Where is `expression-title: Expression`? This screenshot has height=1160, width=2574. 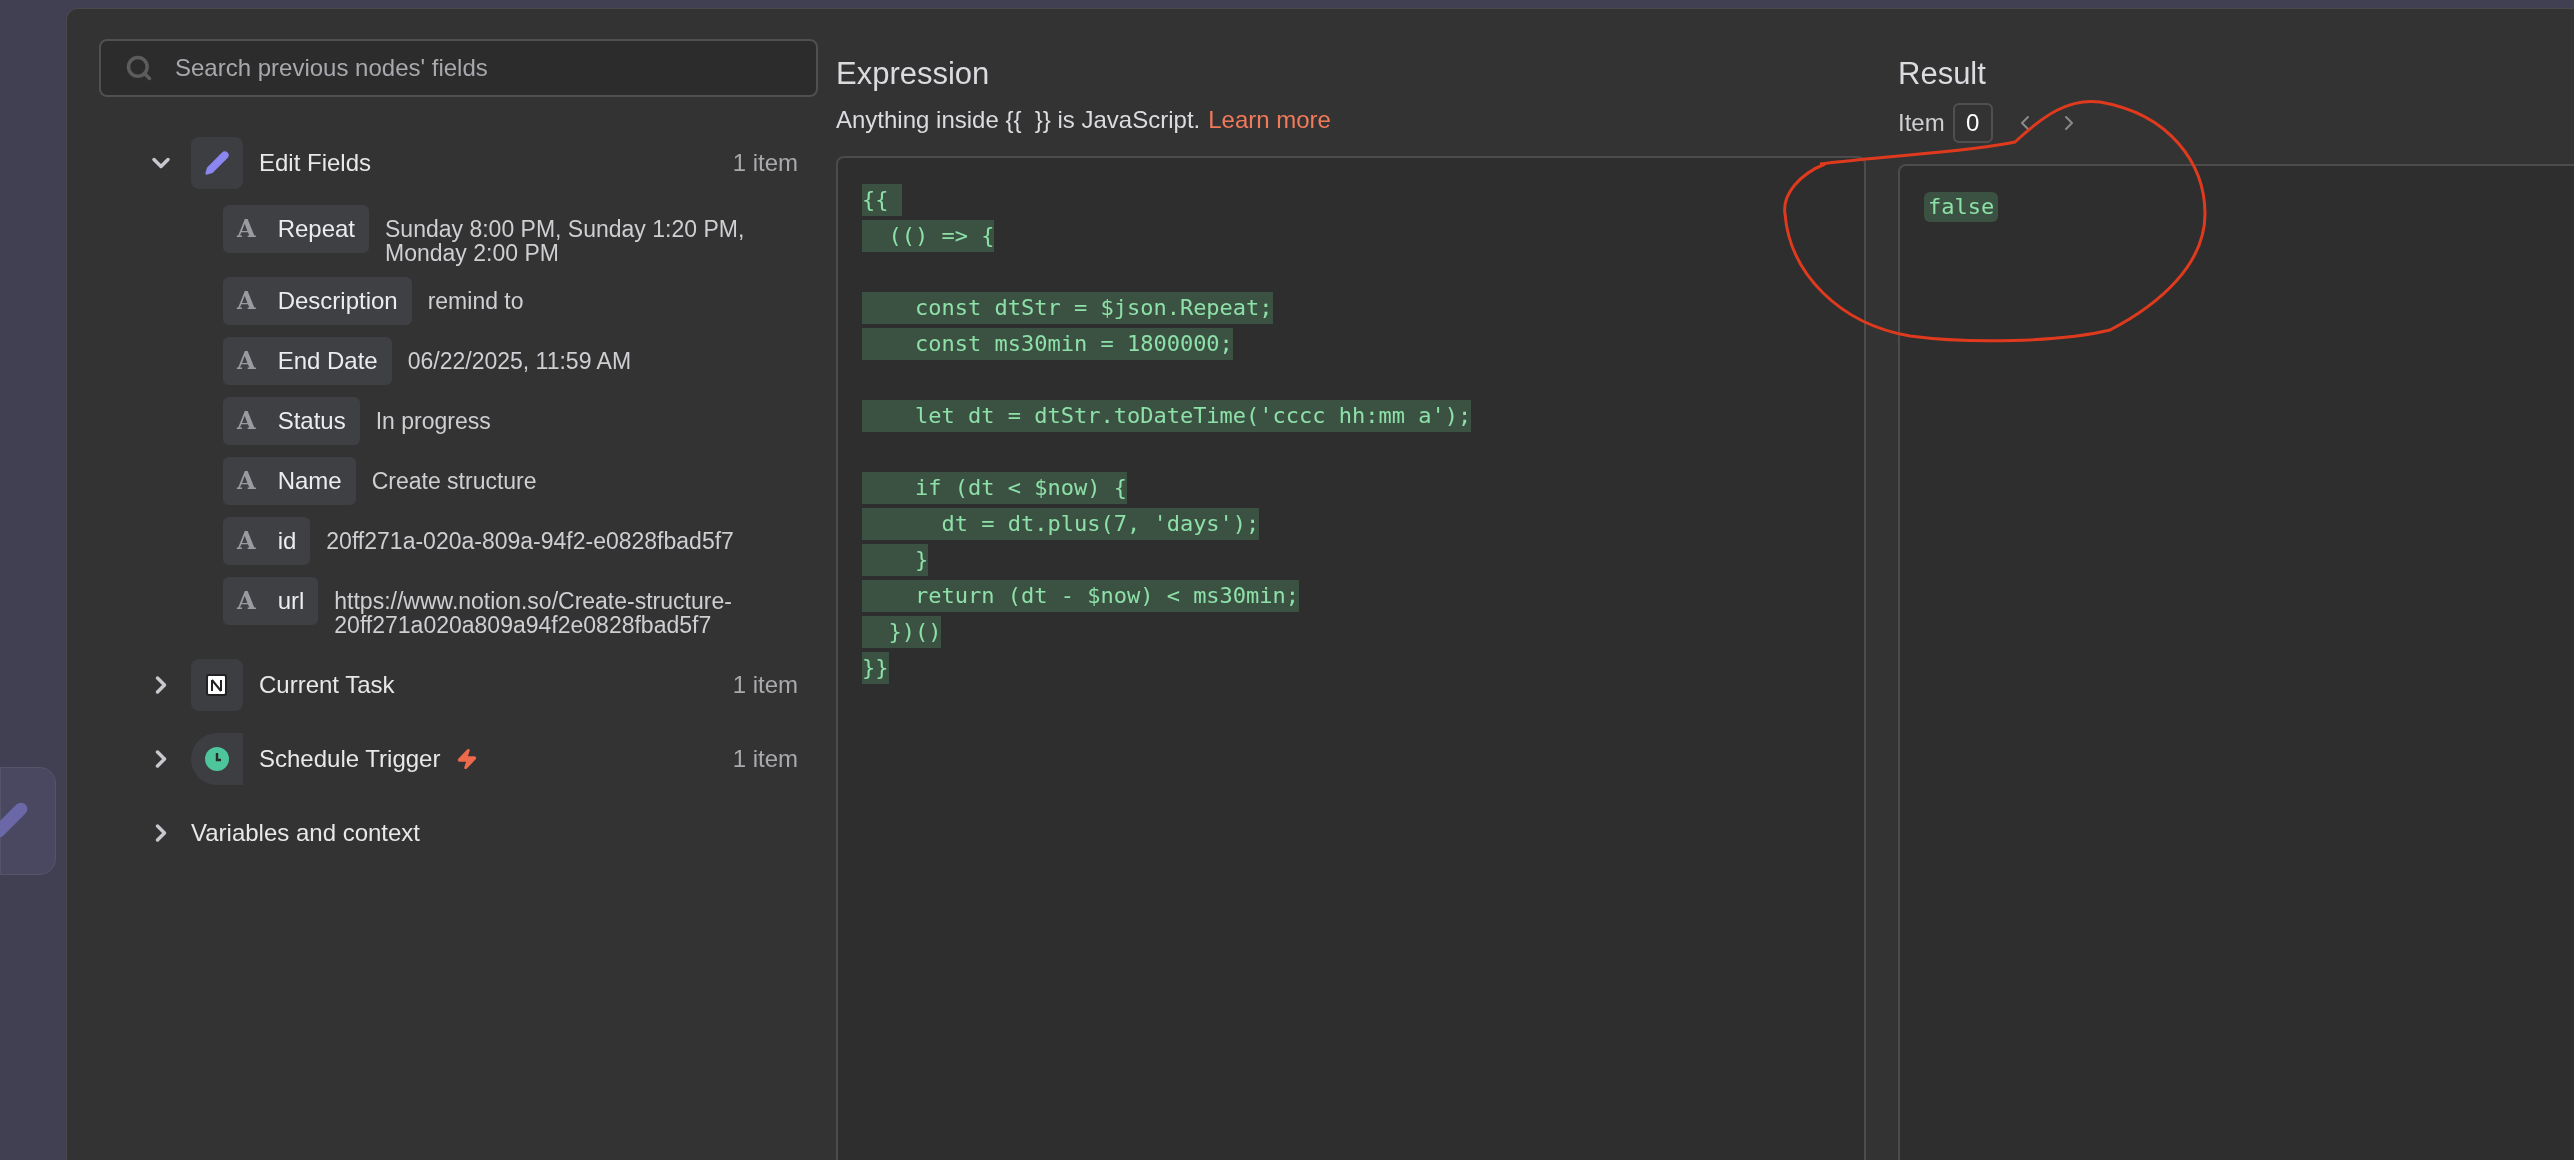
expression-title: Expression is located at coordinates (913, 74).